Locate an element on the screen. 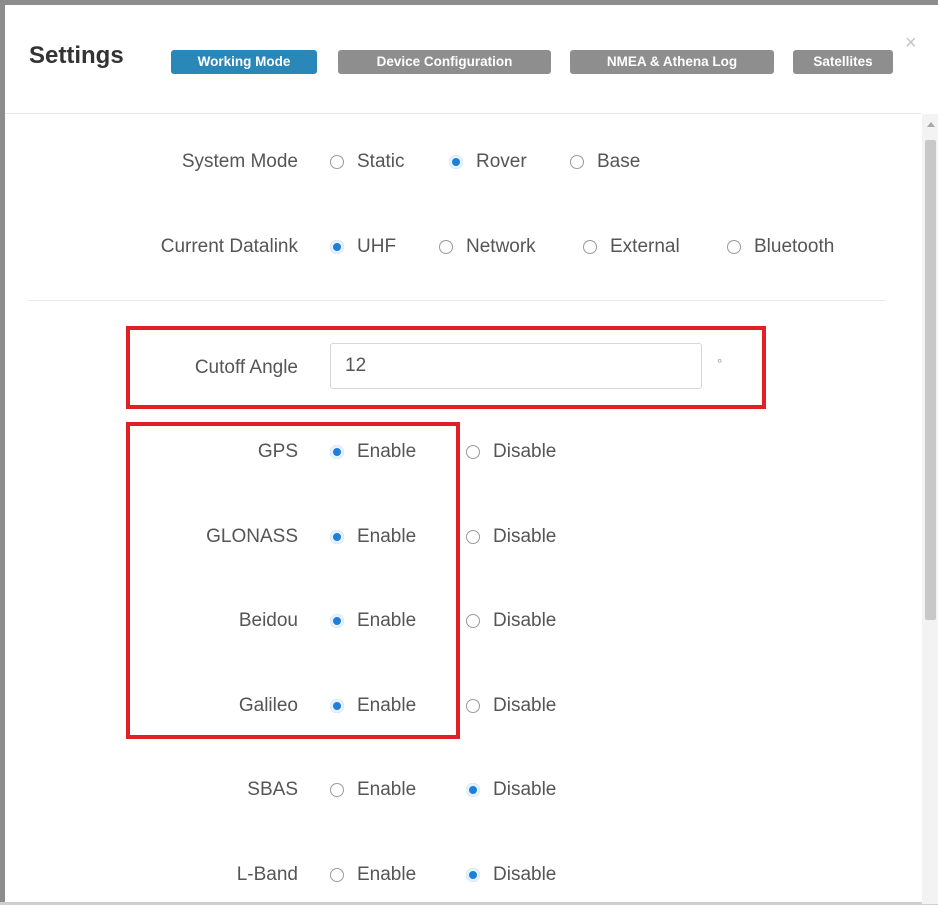 Image resolution: width=938 pixels, height=905 pixels. system-mode-static-option: Static is located at coordinates (367, 162).